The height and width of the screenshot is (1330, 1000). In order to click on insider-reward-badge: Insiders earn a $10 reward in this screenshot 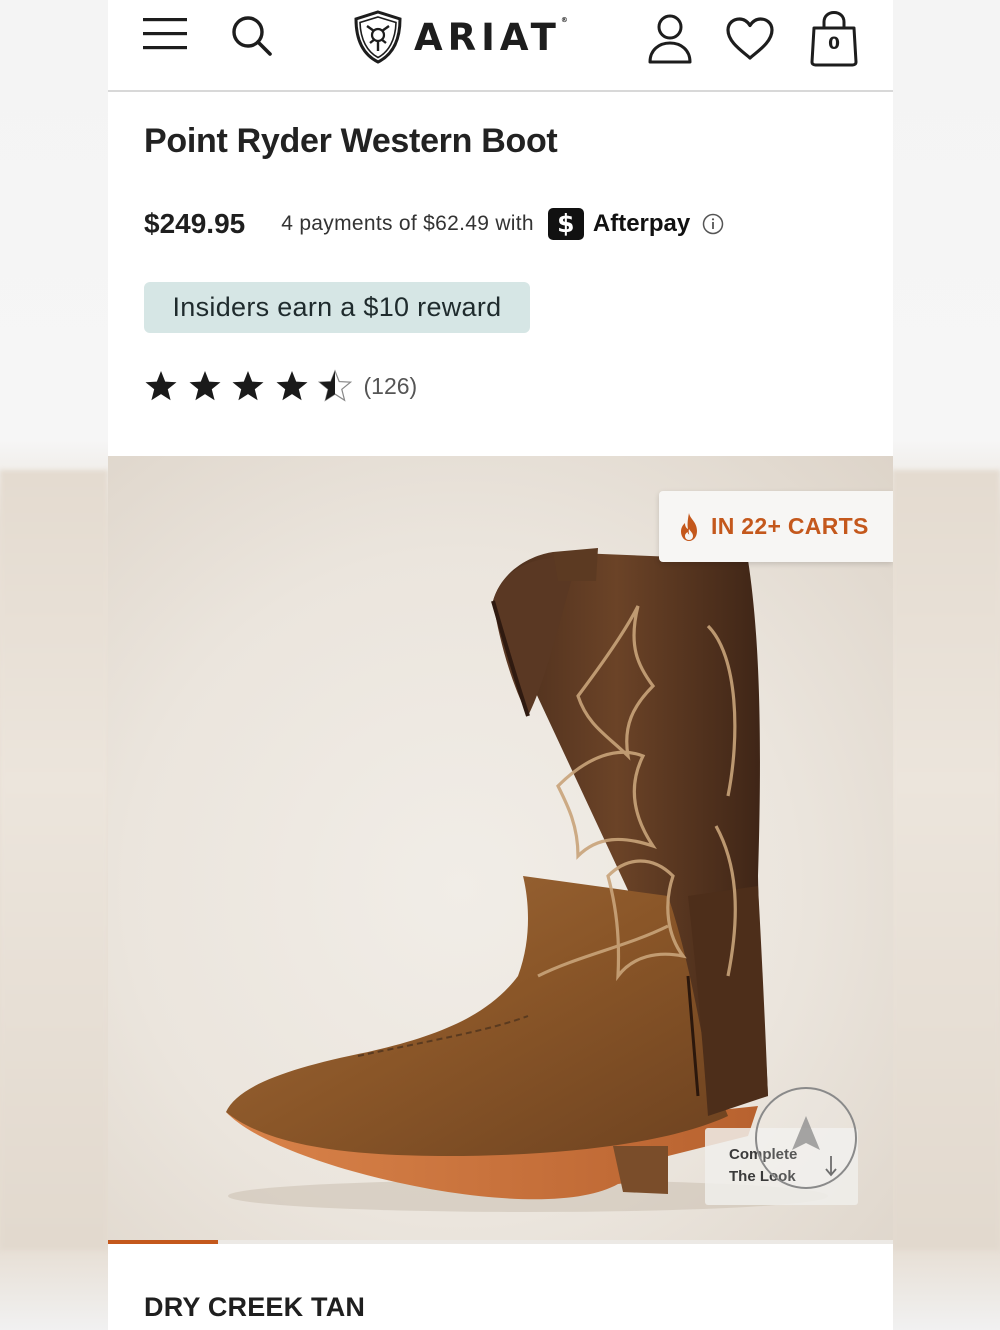, I will do `click(337, 307)`.